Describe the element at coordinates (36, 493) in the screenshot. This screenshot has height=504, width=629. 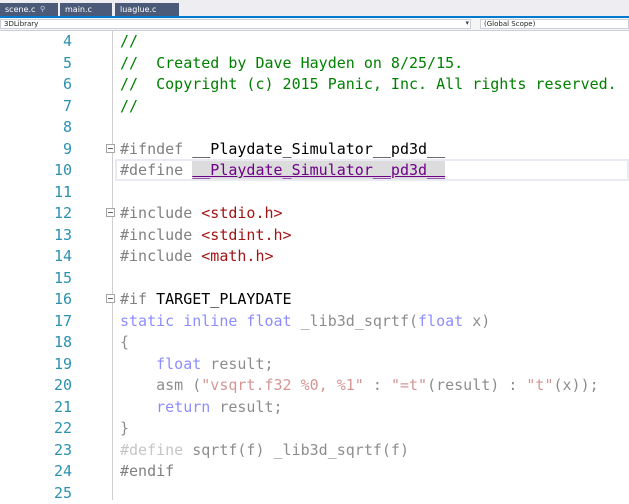
I see `line-number: 25` at that location.